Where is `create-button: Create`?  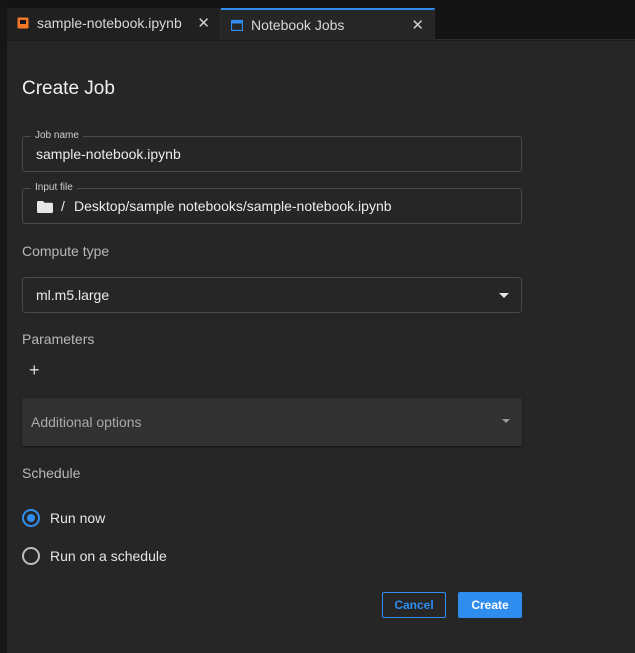 create-button: Create is located at coordinates (490, 605).